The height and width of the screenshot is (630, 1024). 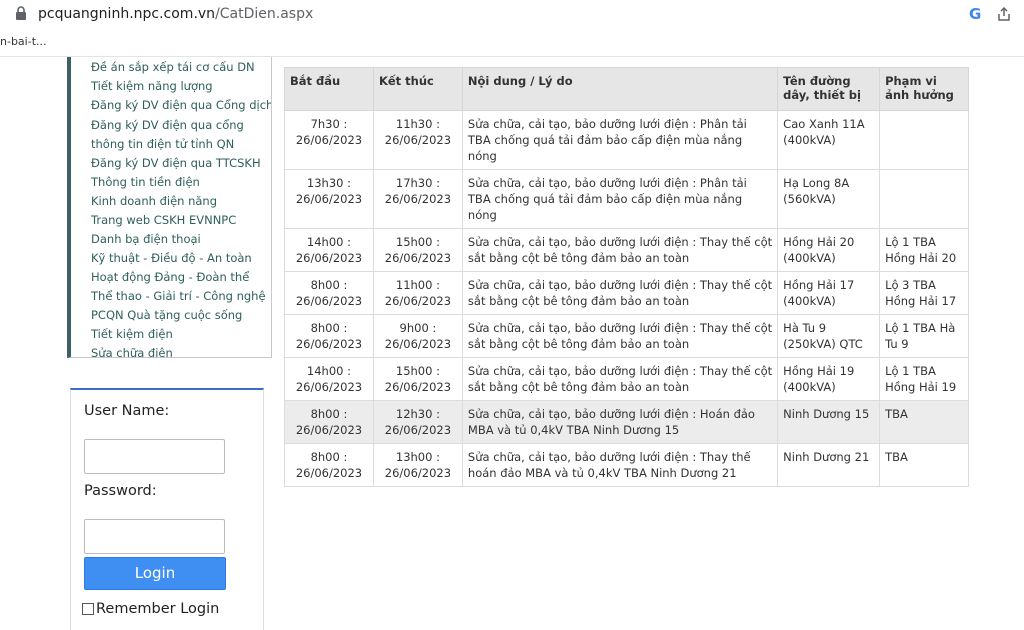 I want to click on cell-start: 13h30 : 26/06/2023, so click(x=329, y=199).